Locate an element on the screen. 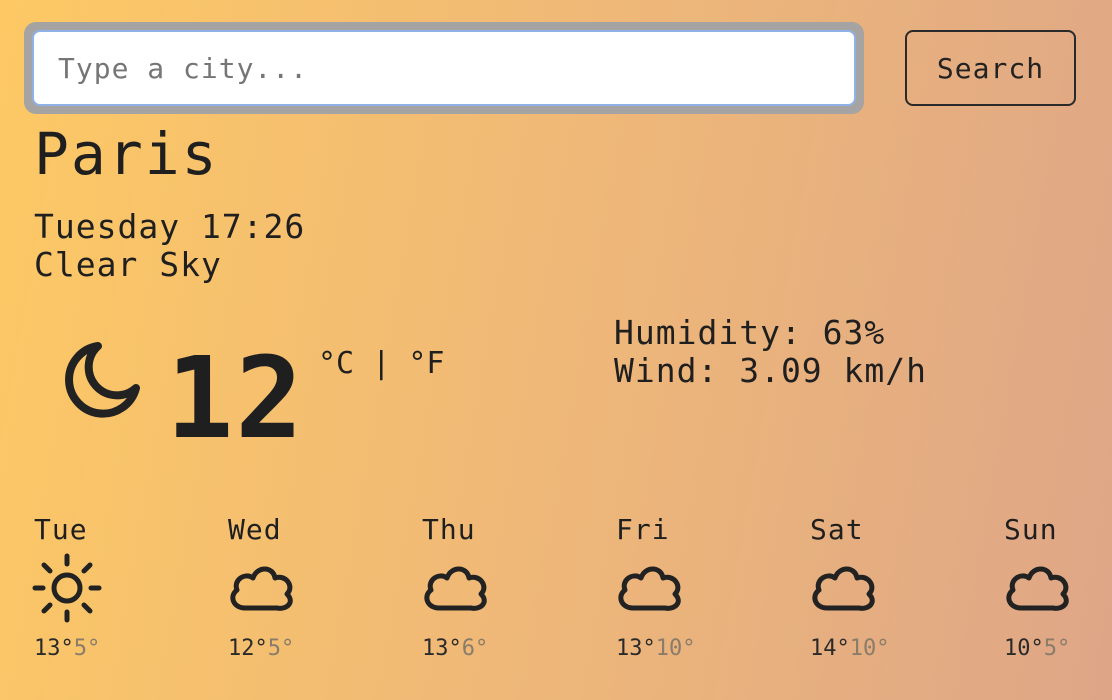 The image size is (1112, 700). wind-speed: Wind: 3.09 km/h is located at coordinates (771, 370).